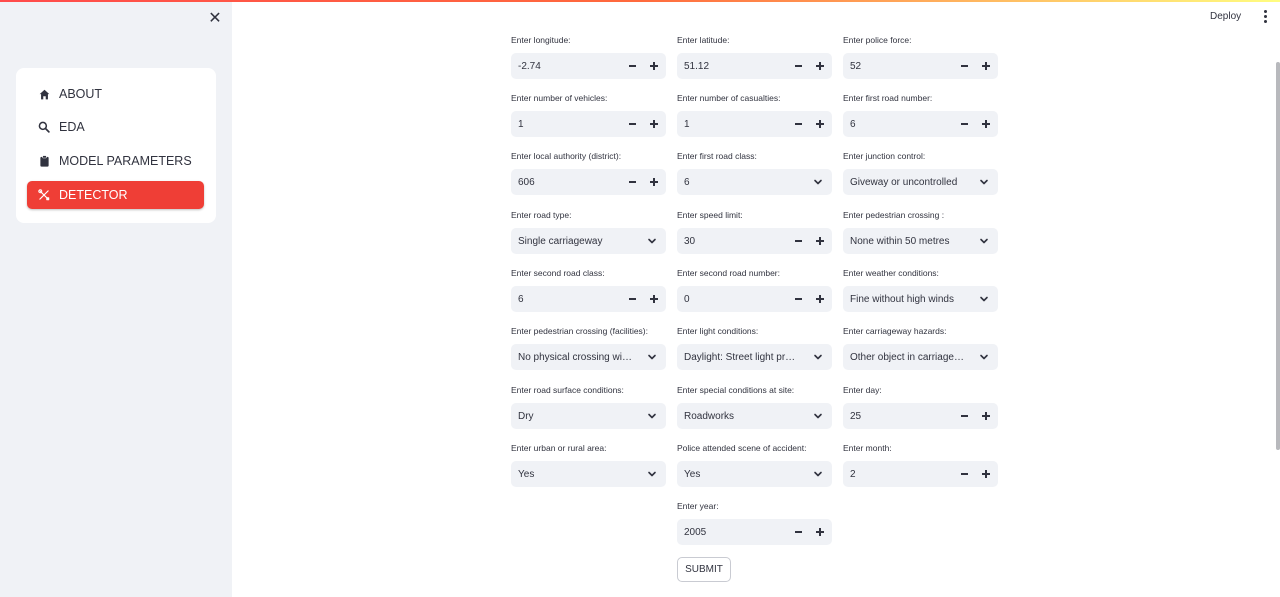  I want to click on month-input: 2, so click(920, 474).